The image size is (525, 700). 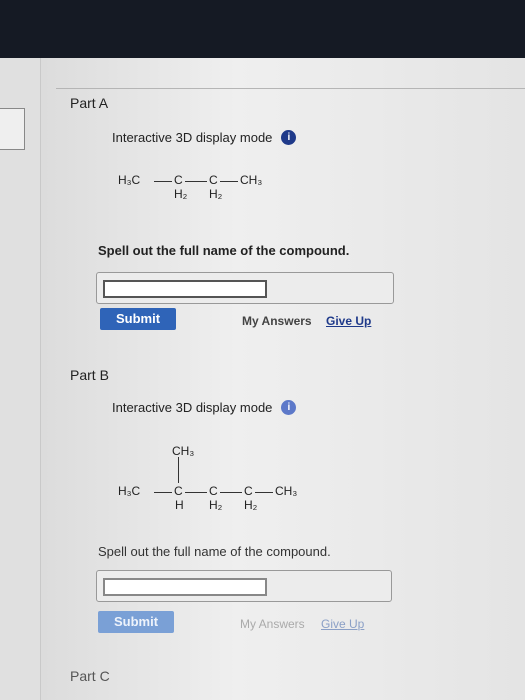 I want to click on section-divider, so click(x=290, y=88).